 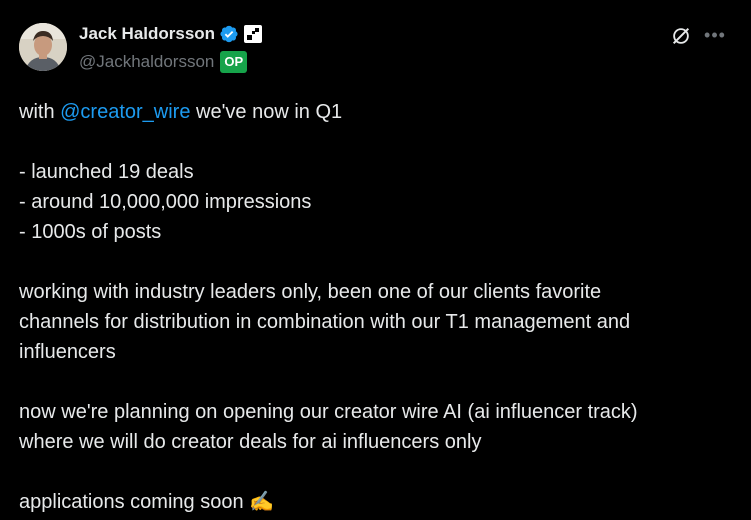 What do you see at coordinates (376, 502) in the screenshot?
I see `closing-line: applications coming soon ✍️` at bounding box center [376, 502].